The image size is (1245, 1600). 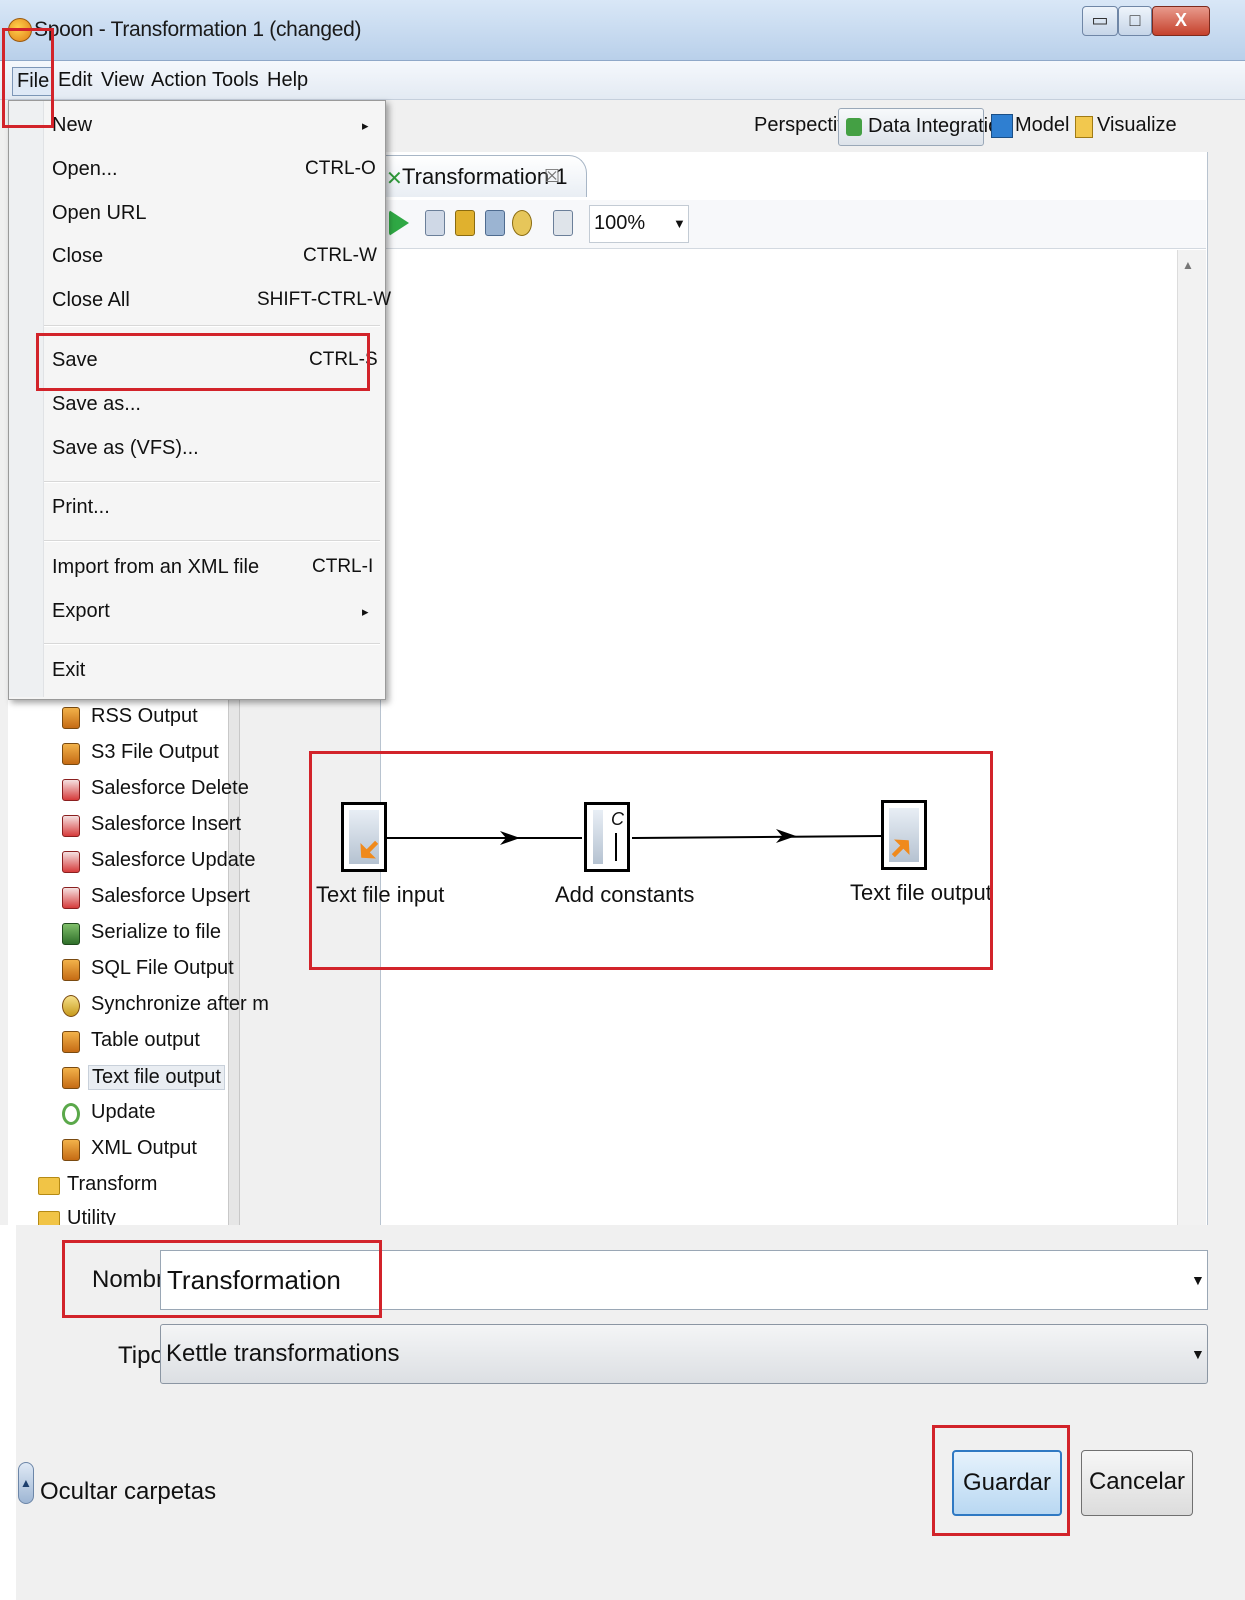 What do you see at coordinates (162, 754) in the screenshot?
I see `tree-item-s3-file-output: S3 File Output` at bounding box center [162, 754].